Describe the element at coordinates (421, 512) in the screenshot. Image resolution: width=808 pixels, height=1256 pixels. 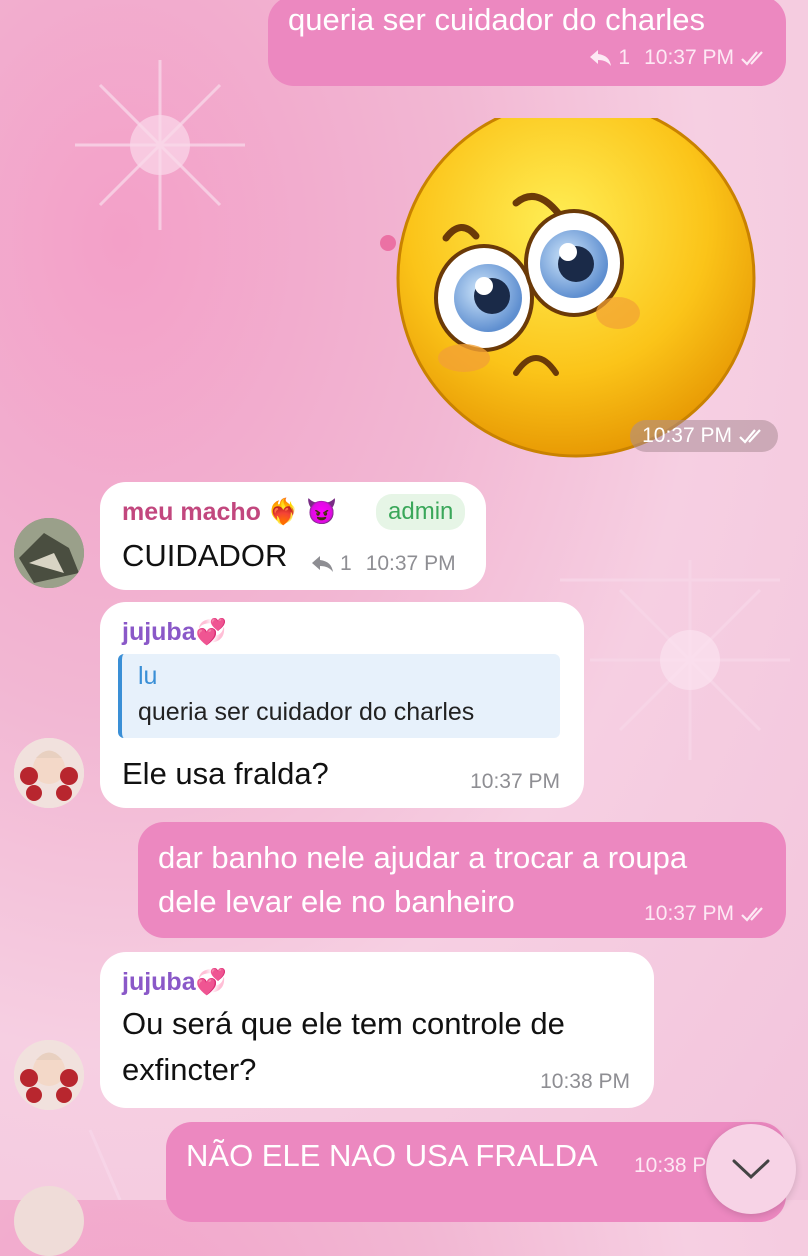
I see `admin-badge: admin` at that location.